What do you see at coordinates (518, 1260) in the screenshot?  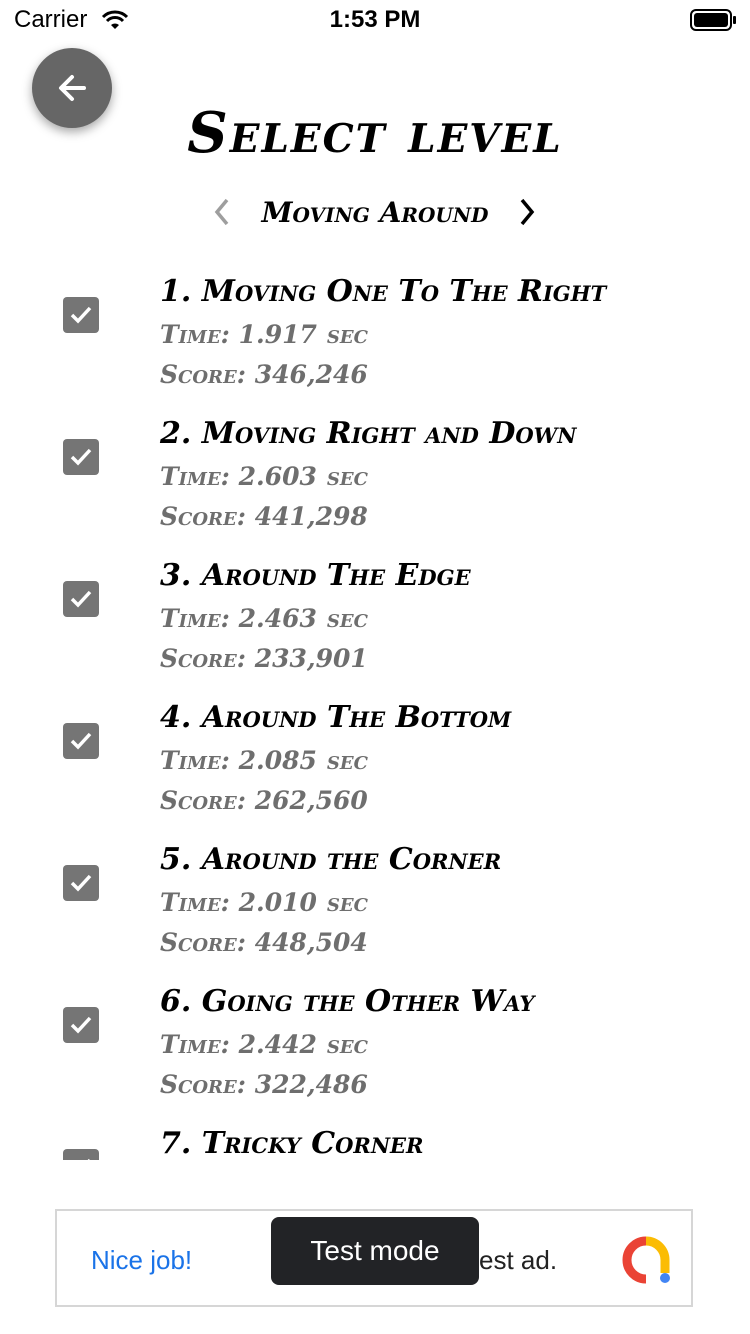 I see `ad-text: est ad.` at bounding box center [518, 1260].